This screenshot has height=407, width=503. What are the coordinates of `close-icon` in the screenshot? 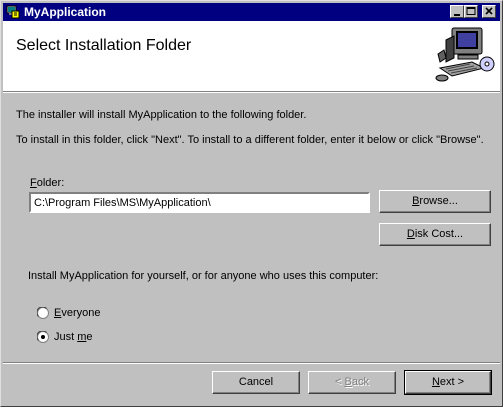 It's located at (489, 11).